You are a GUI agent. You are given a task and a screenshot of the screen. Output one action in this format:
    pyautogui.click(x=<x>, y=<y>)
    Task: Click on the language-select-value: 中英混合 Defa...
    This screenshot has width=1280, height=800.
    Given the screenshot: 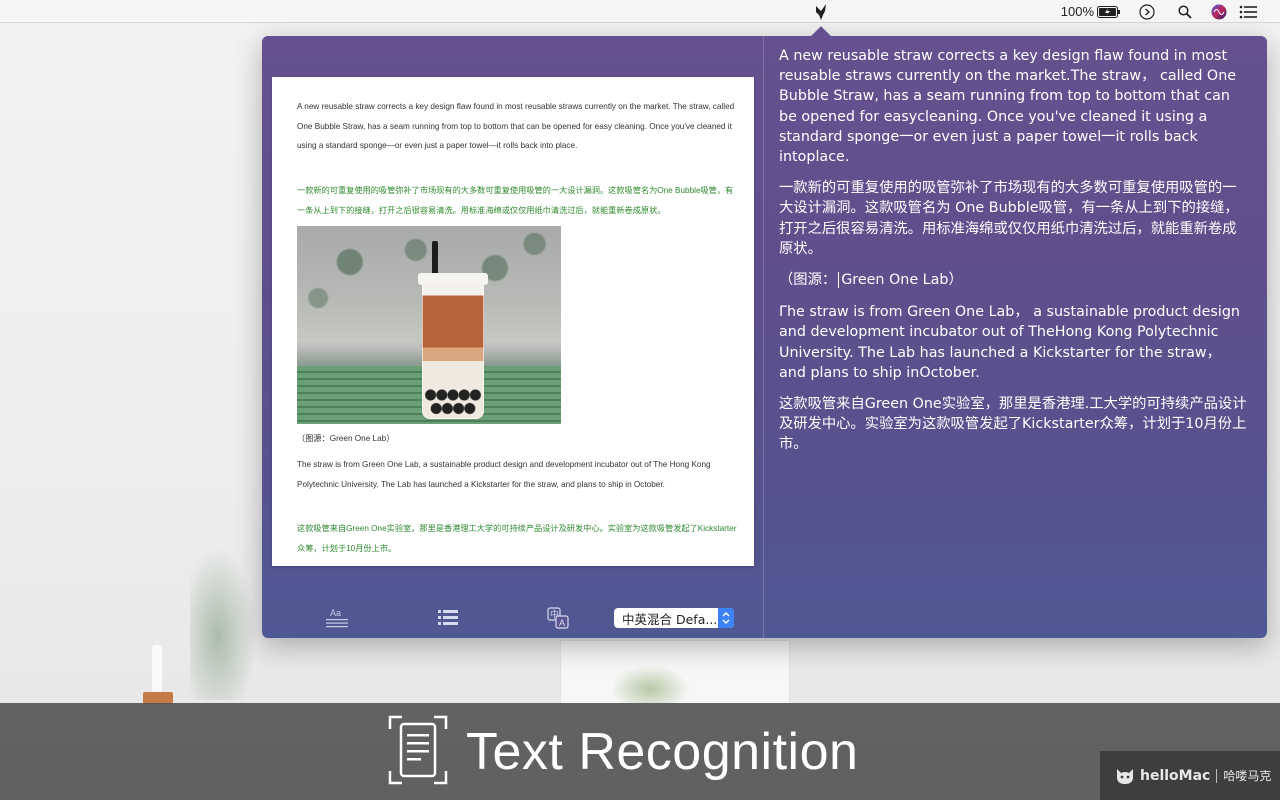 What is the action you would take?
    pyautogui.click(x=670, y=619)
    